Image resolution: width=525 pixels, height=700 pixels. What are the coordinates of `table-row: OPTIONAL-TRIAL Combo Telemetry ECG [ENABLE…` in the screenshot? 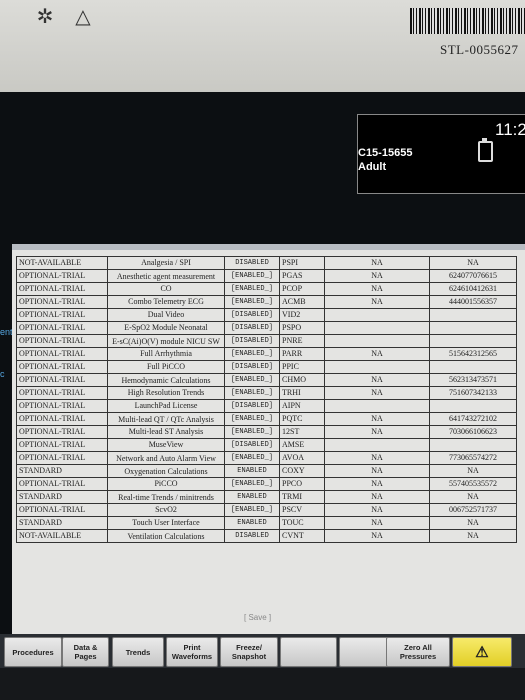 It's located at (266, 302).